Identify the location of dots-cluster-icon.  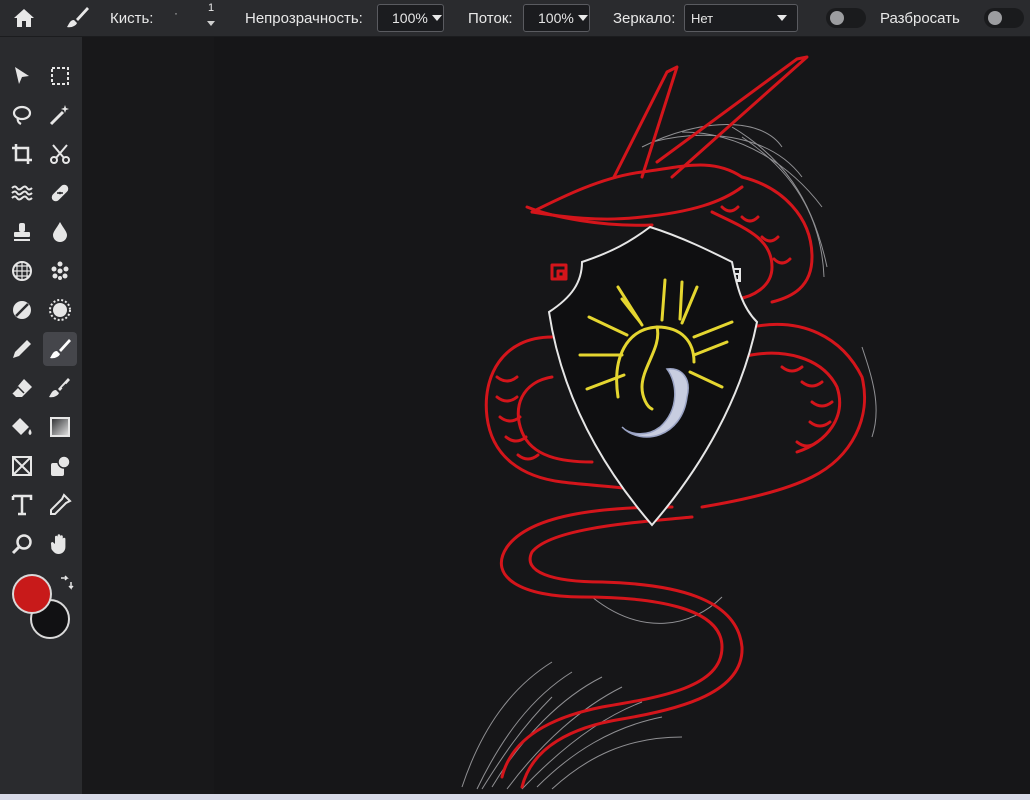
(60, 270).